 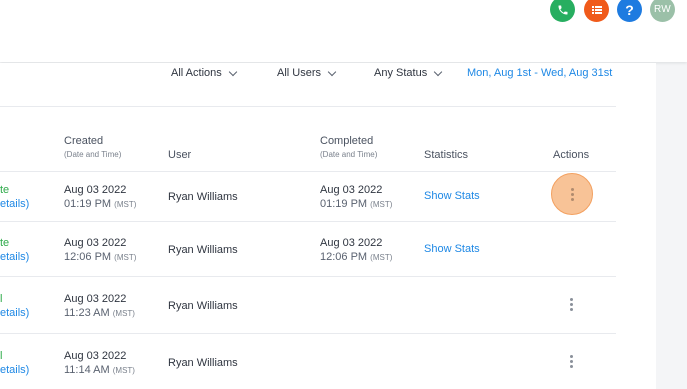 I want to click on column-header-completed: Completed (Date and Time), so click(x=348, y=147).